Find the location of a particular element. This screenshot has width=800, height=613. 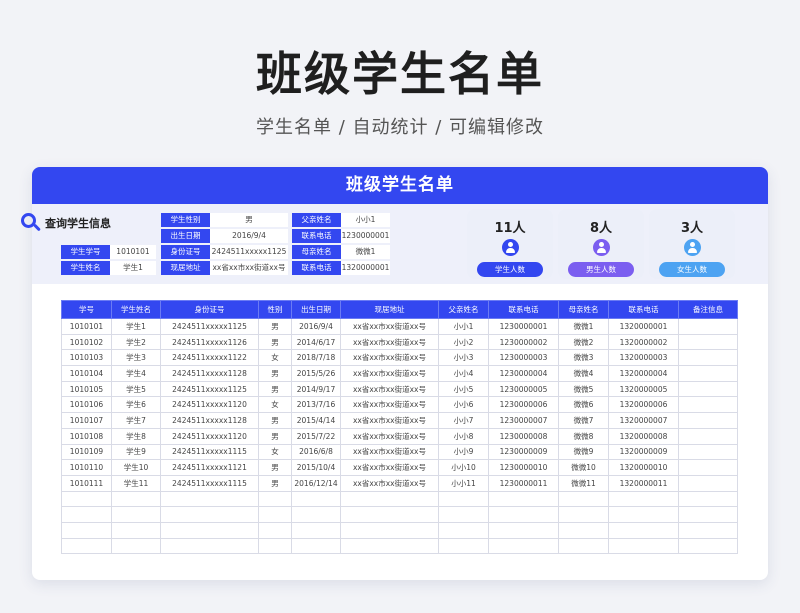

table-cell: 学生4 is located at coordinates (136, 373).